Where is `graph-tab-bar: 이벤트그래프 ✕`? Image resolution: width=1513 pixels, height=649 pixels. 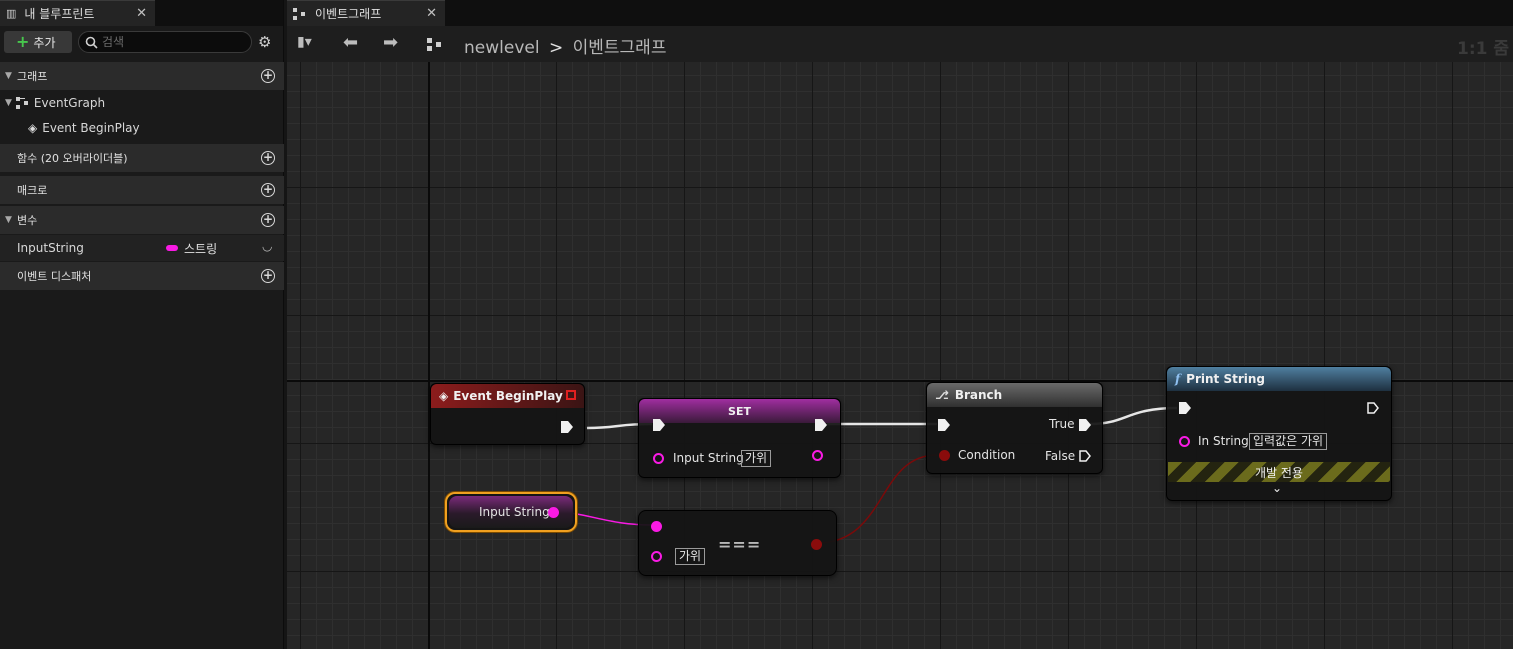
graph-tab-bar: 이벤트그래프 ✕ is located at coordinates (900, 13).